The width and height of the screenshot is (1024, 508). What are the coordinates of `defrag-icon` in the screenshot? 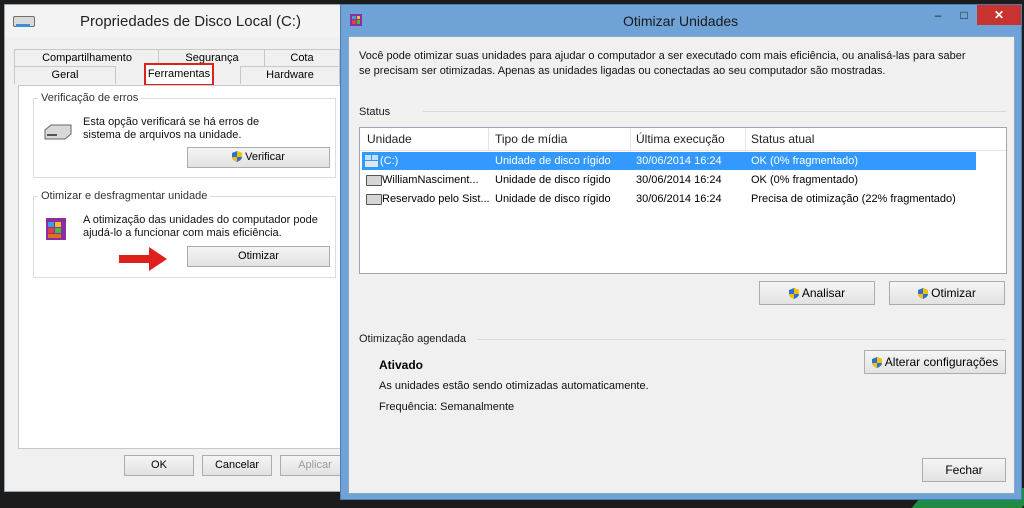 It's located at (56, 228).